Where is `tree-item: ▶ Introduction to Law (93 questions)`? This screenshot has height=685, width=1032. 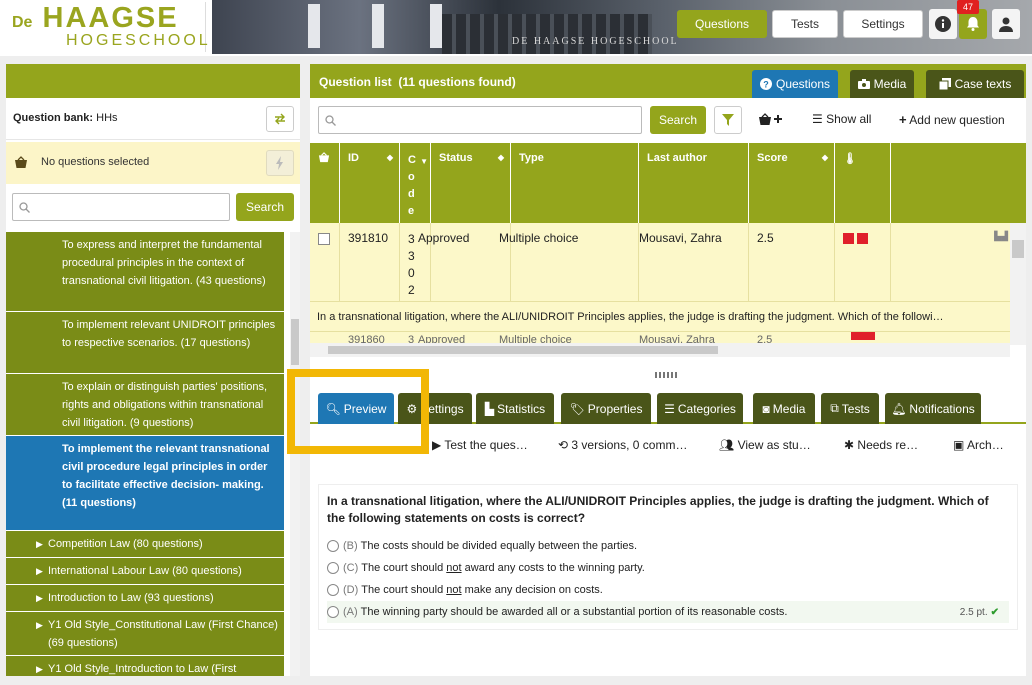 tree-item: ▶ Introduction to Law (93 questions) is located at coordinates (145, 598).